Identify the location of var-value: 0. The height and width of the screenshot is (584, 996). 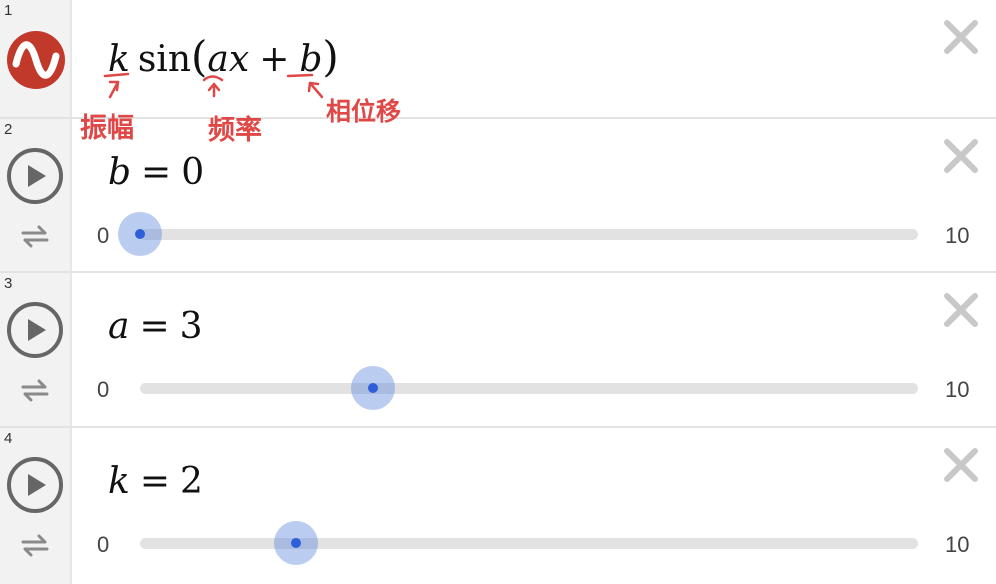
(193, 172).